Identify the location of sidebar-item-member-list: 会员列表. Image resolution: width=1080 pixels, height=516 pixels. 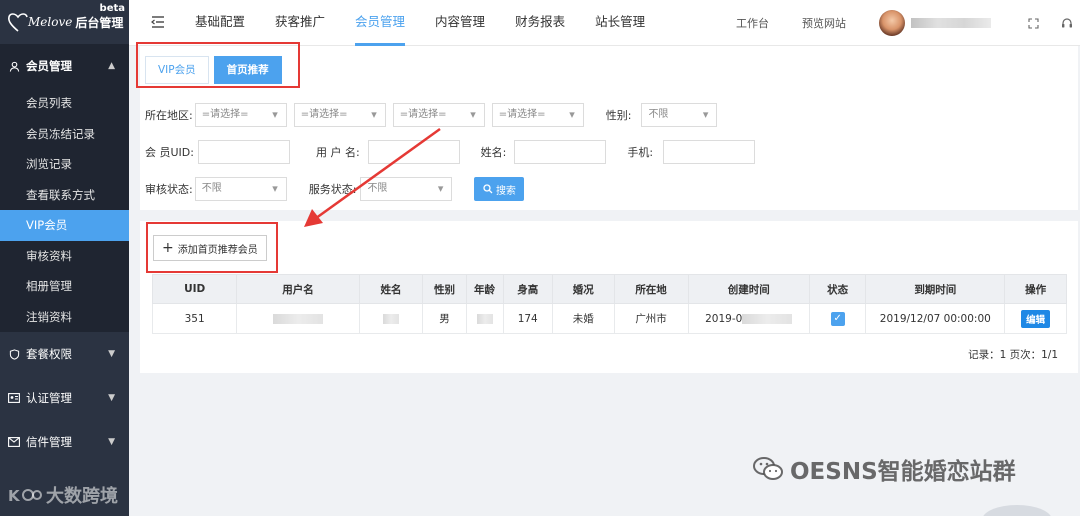
(64, 103).